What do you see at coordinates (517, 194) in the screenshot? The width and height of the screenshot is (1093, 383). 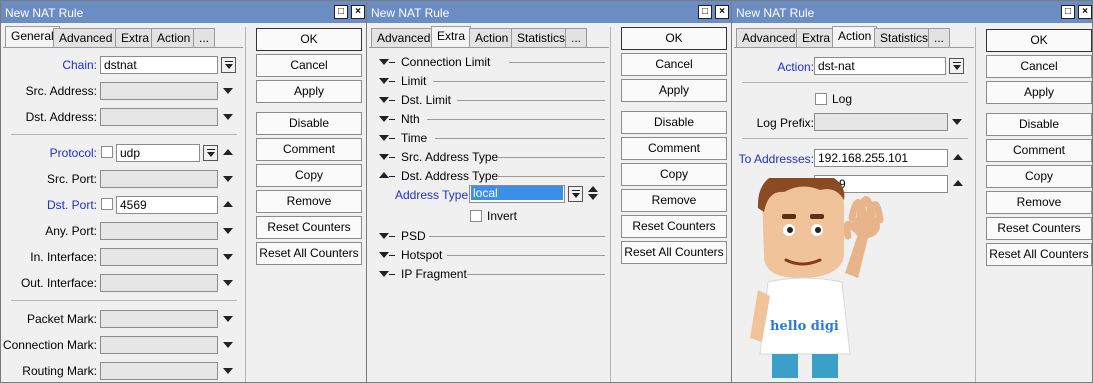 I see `address-type-field: local` at bounding box center [517, 194].